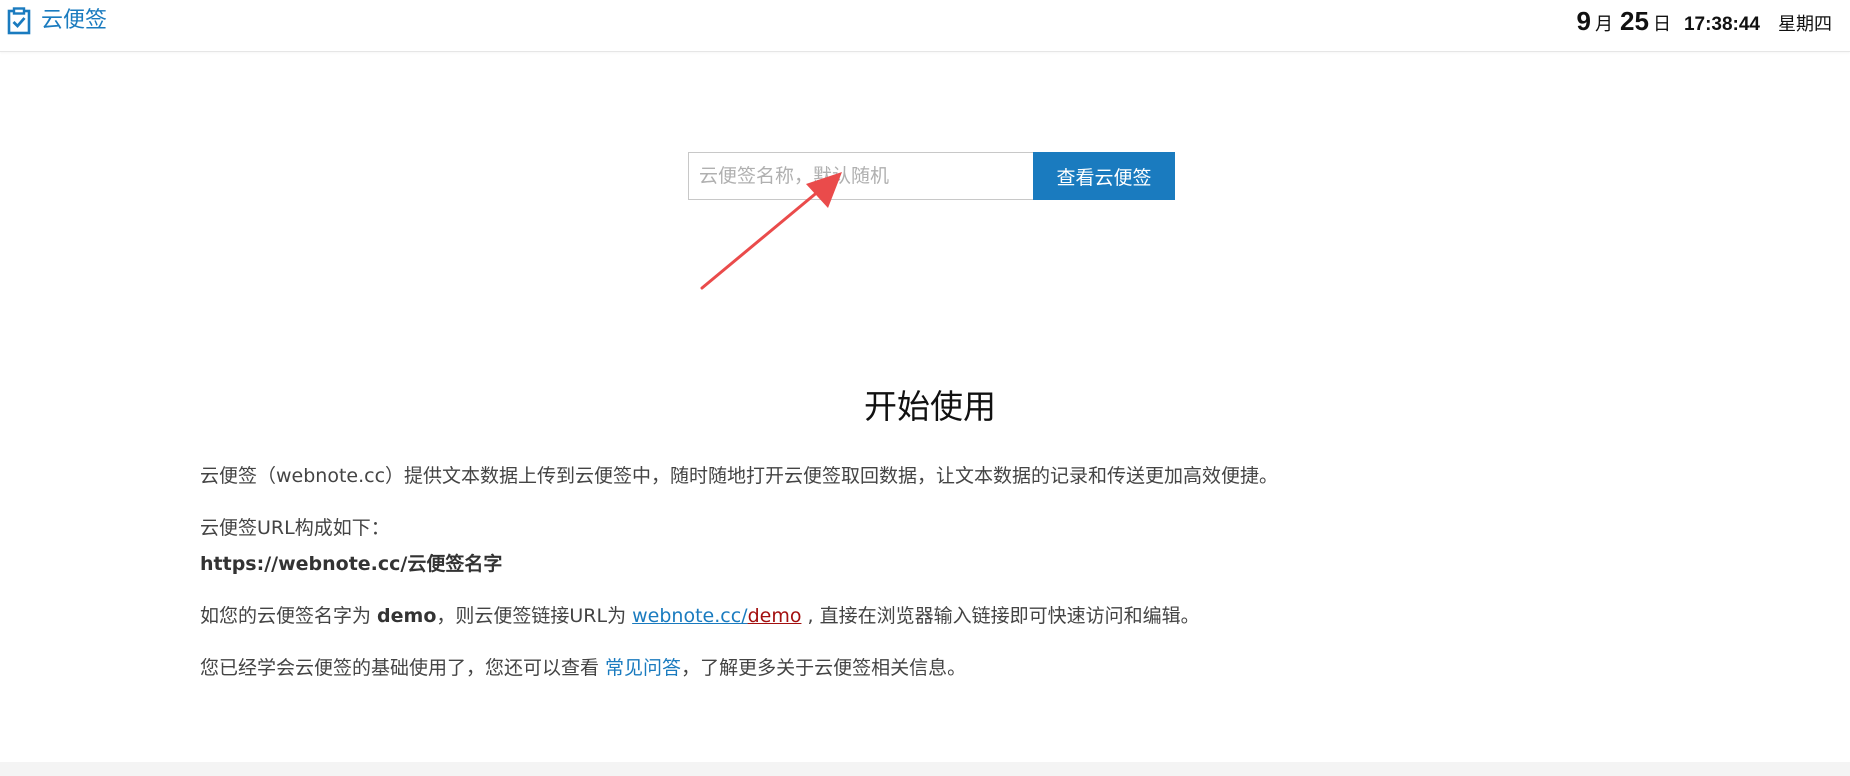  What do you see at coordinates (690, 616) in the screenshot?
I see `example-link-base: webnote.cc/` at bounding box center [690, 616].